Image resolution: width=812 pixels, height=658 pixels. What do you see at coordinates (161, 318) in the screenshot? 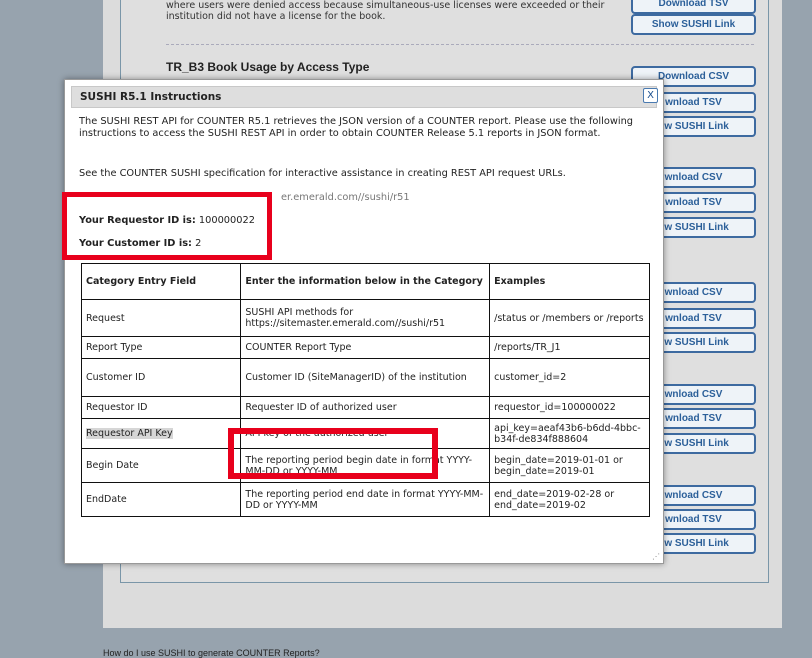
I see `table-cell: Request` at bounding box center [161, 318].